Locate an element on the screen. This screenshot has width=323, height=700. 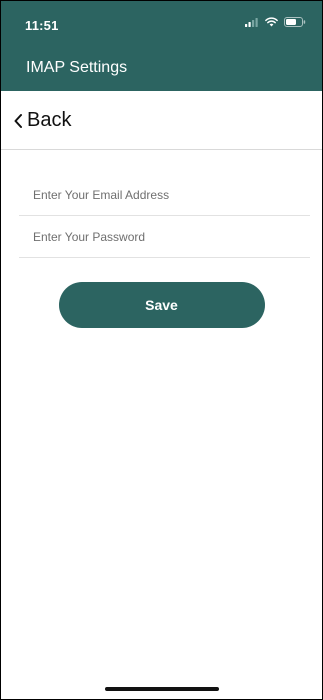
back-button: Back is located at coordinates (42, 120).